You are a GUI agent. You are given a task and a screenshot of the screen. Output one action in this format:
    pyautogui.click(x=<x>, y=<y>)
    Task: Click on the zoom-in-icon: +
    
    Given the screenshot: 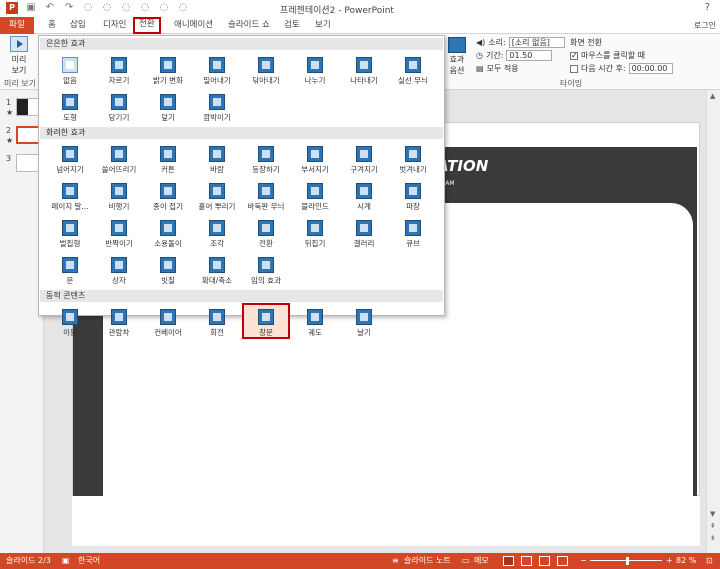 What is the action you would take?
    pyautogui.click(x=669, y=561)
    